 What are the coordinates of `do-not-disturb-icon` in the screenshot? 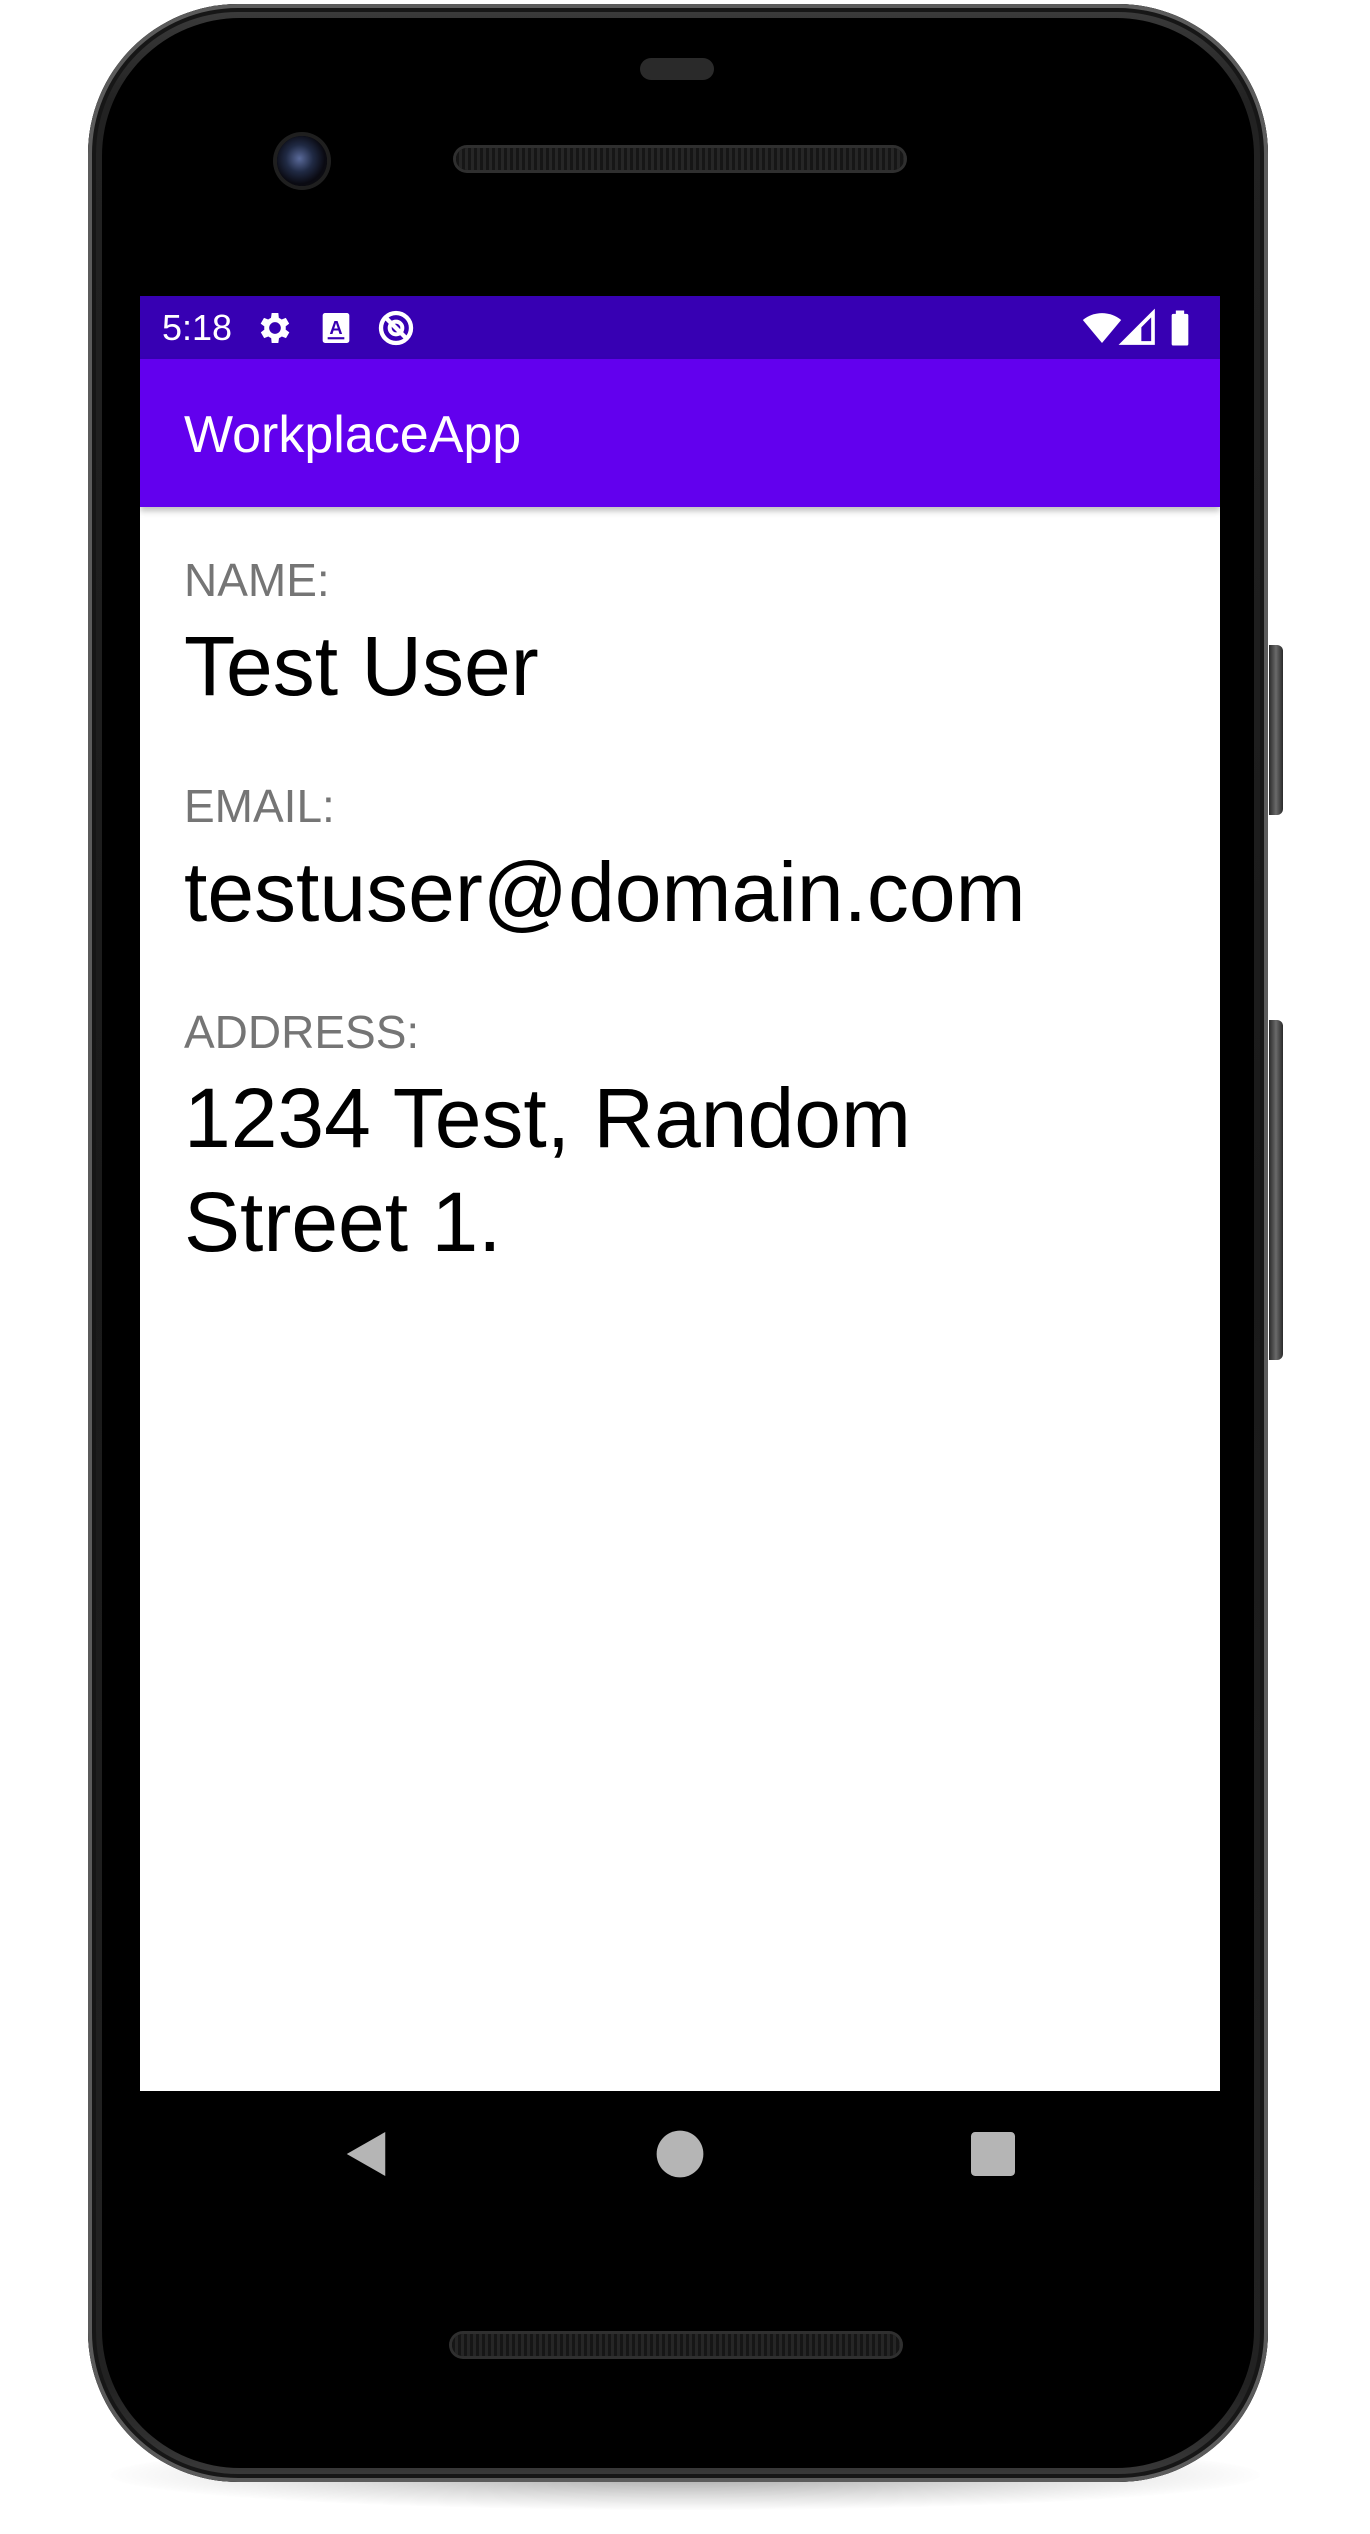 It's located at (396, 328).